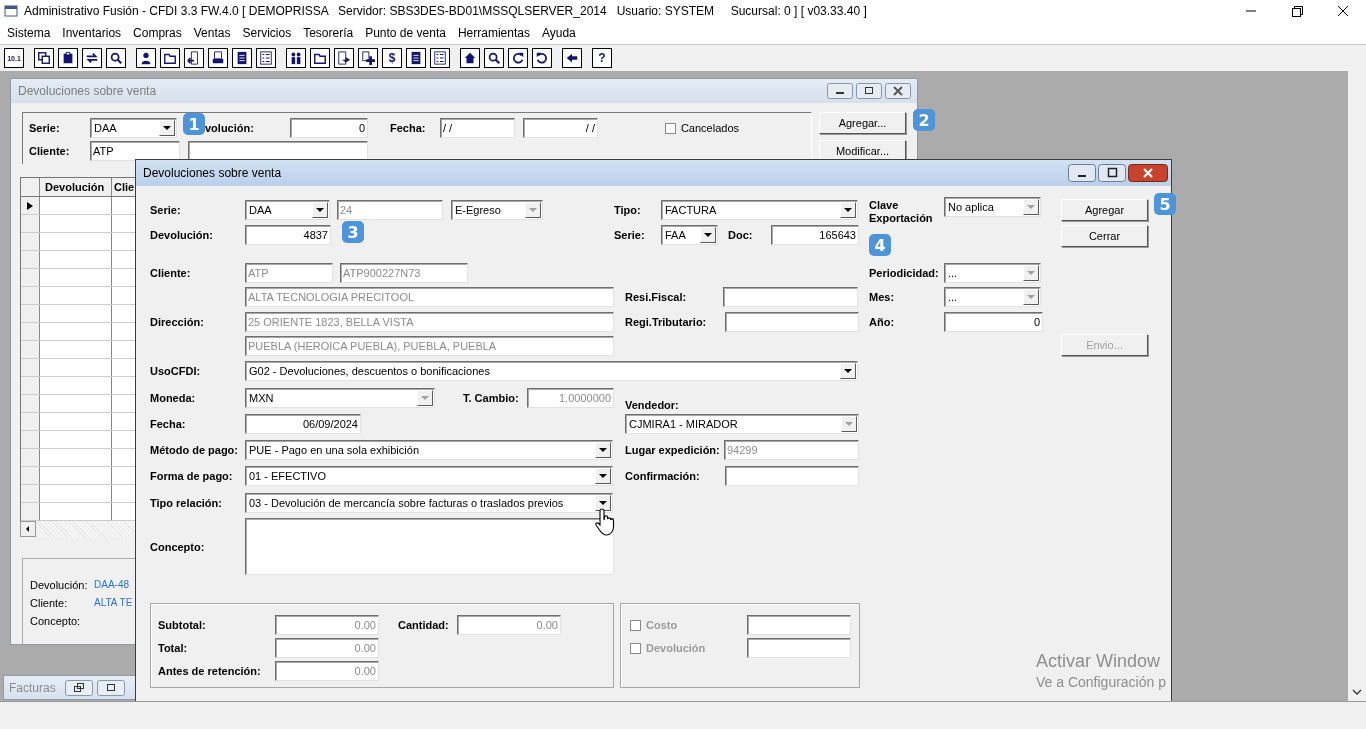 Image resolution: width=1366 pixels, height=729 pixels. Describe the element at coordinates (882, 321) in the screenshot. I see `field-label: Año:` at that location.